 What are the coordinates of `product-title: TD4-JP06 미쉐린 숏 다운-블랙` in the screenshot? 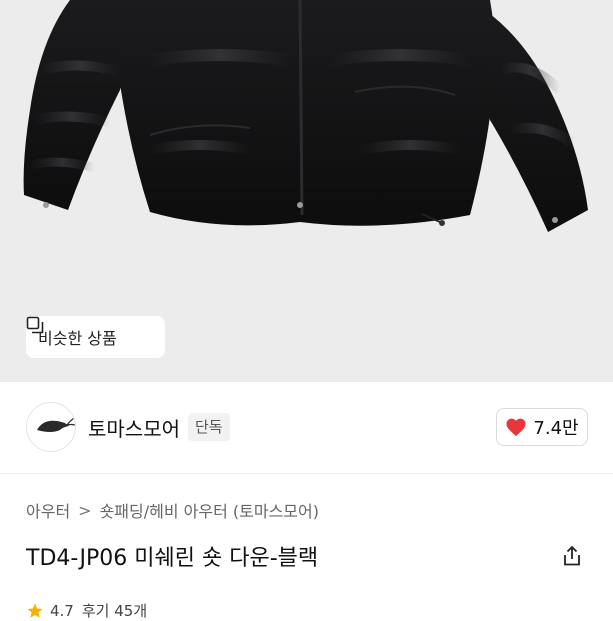 It's located at (172, 558).